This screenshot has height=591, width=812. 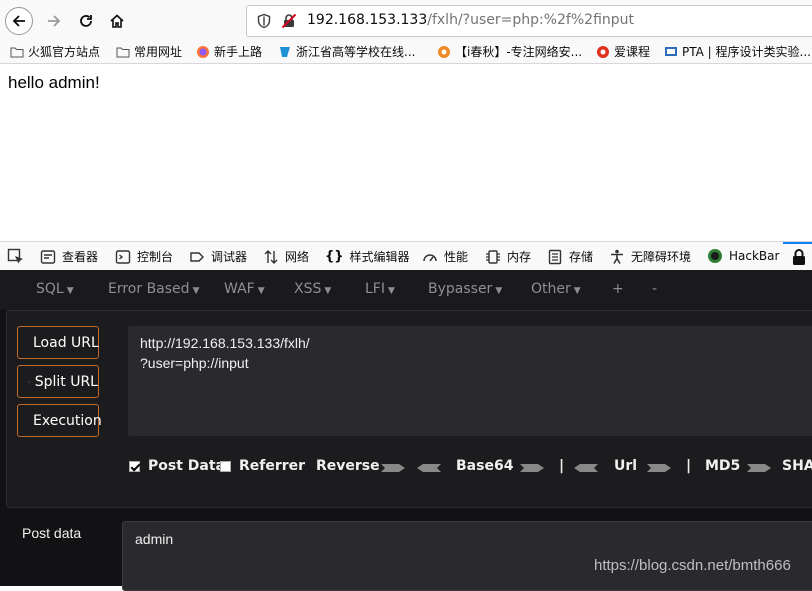 I want to click on reload-icon, so click(x=86, y=21).